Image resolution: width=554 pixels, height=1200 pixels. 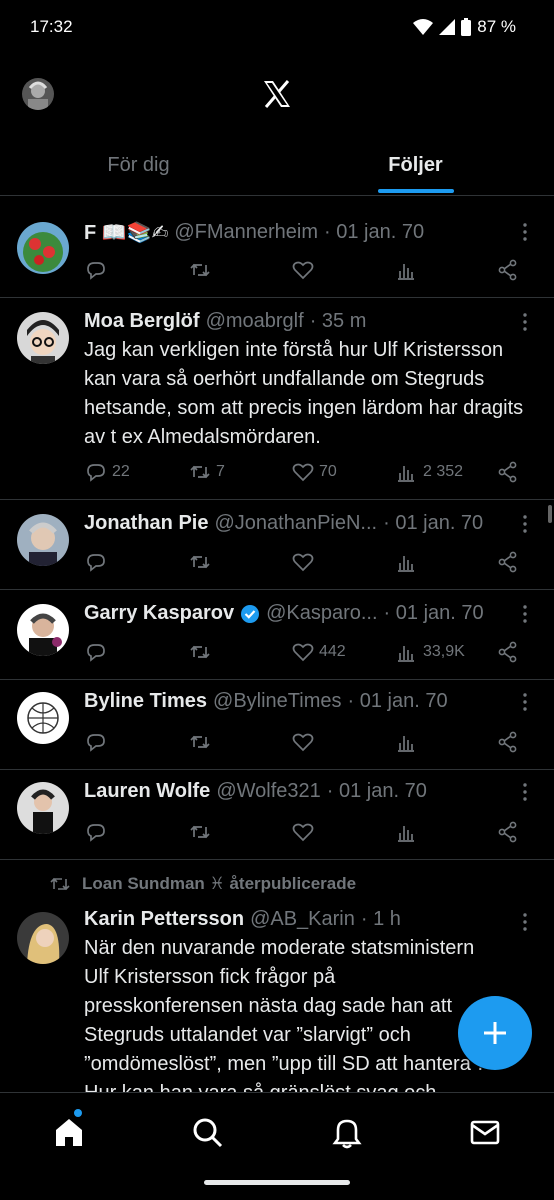 What do you see at coordinates (415, 168) in the screenshot?
I see `tab-following: Följer` at bounding box center [415, 168].